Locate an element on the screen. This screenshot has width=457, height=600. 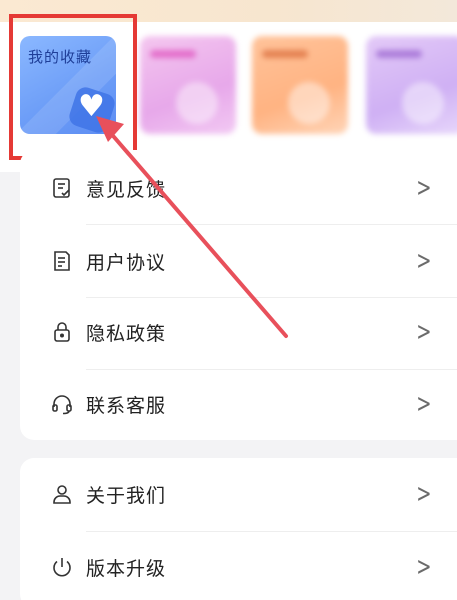
person-icon is located at coordinates (62, 494).